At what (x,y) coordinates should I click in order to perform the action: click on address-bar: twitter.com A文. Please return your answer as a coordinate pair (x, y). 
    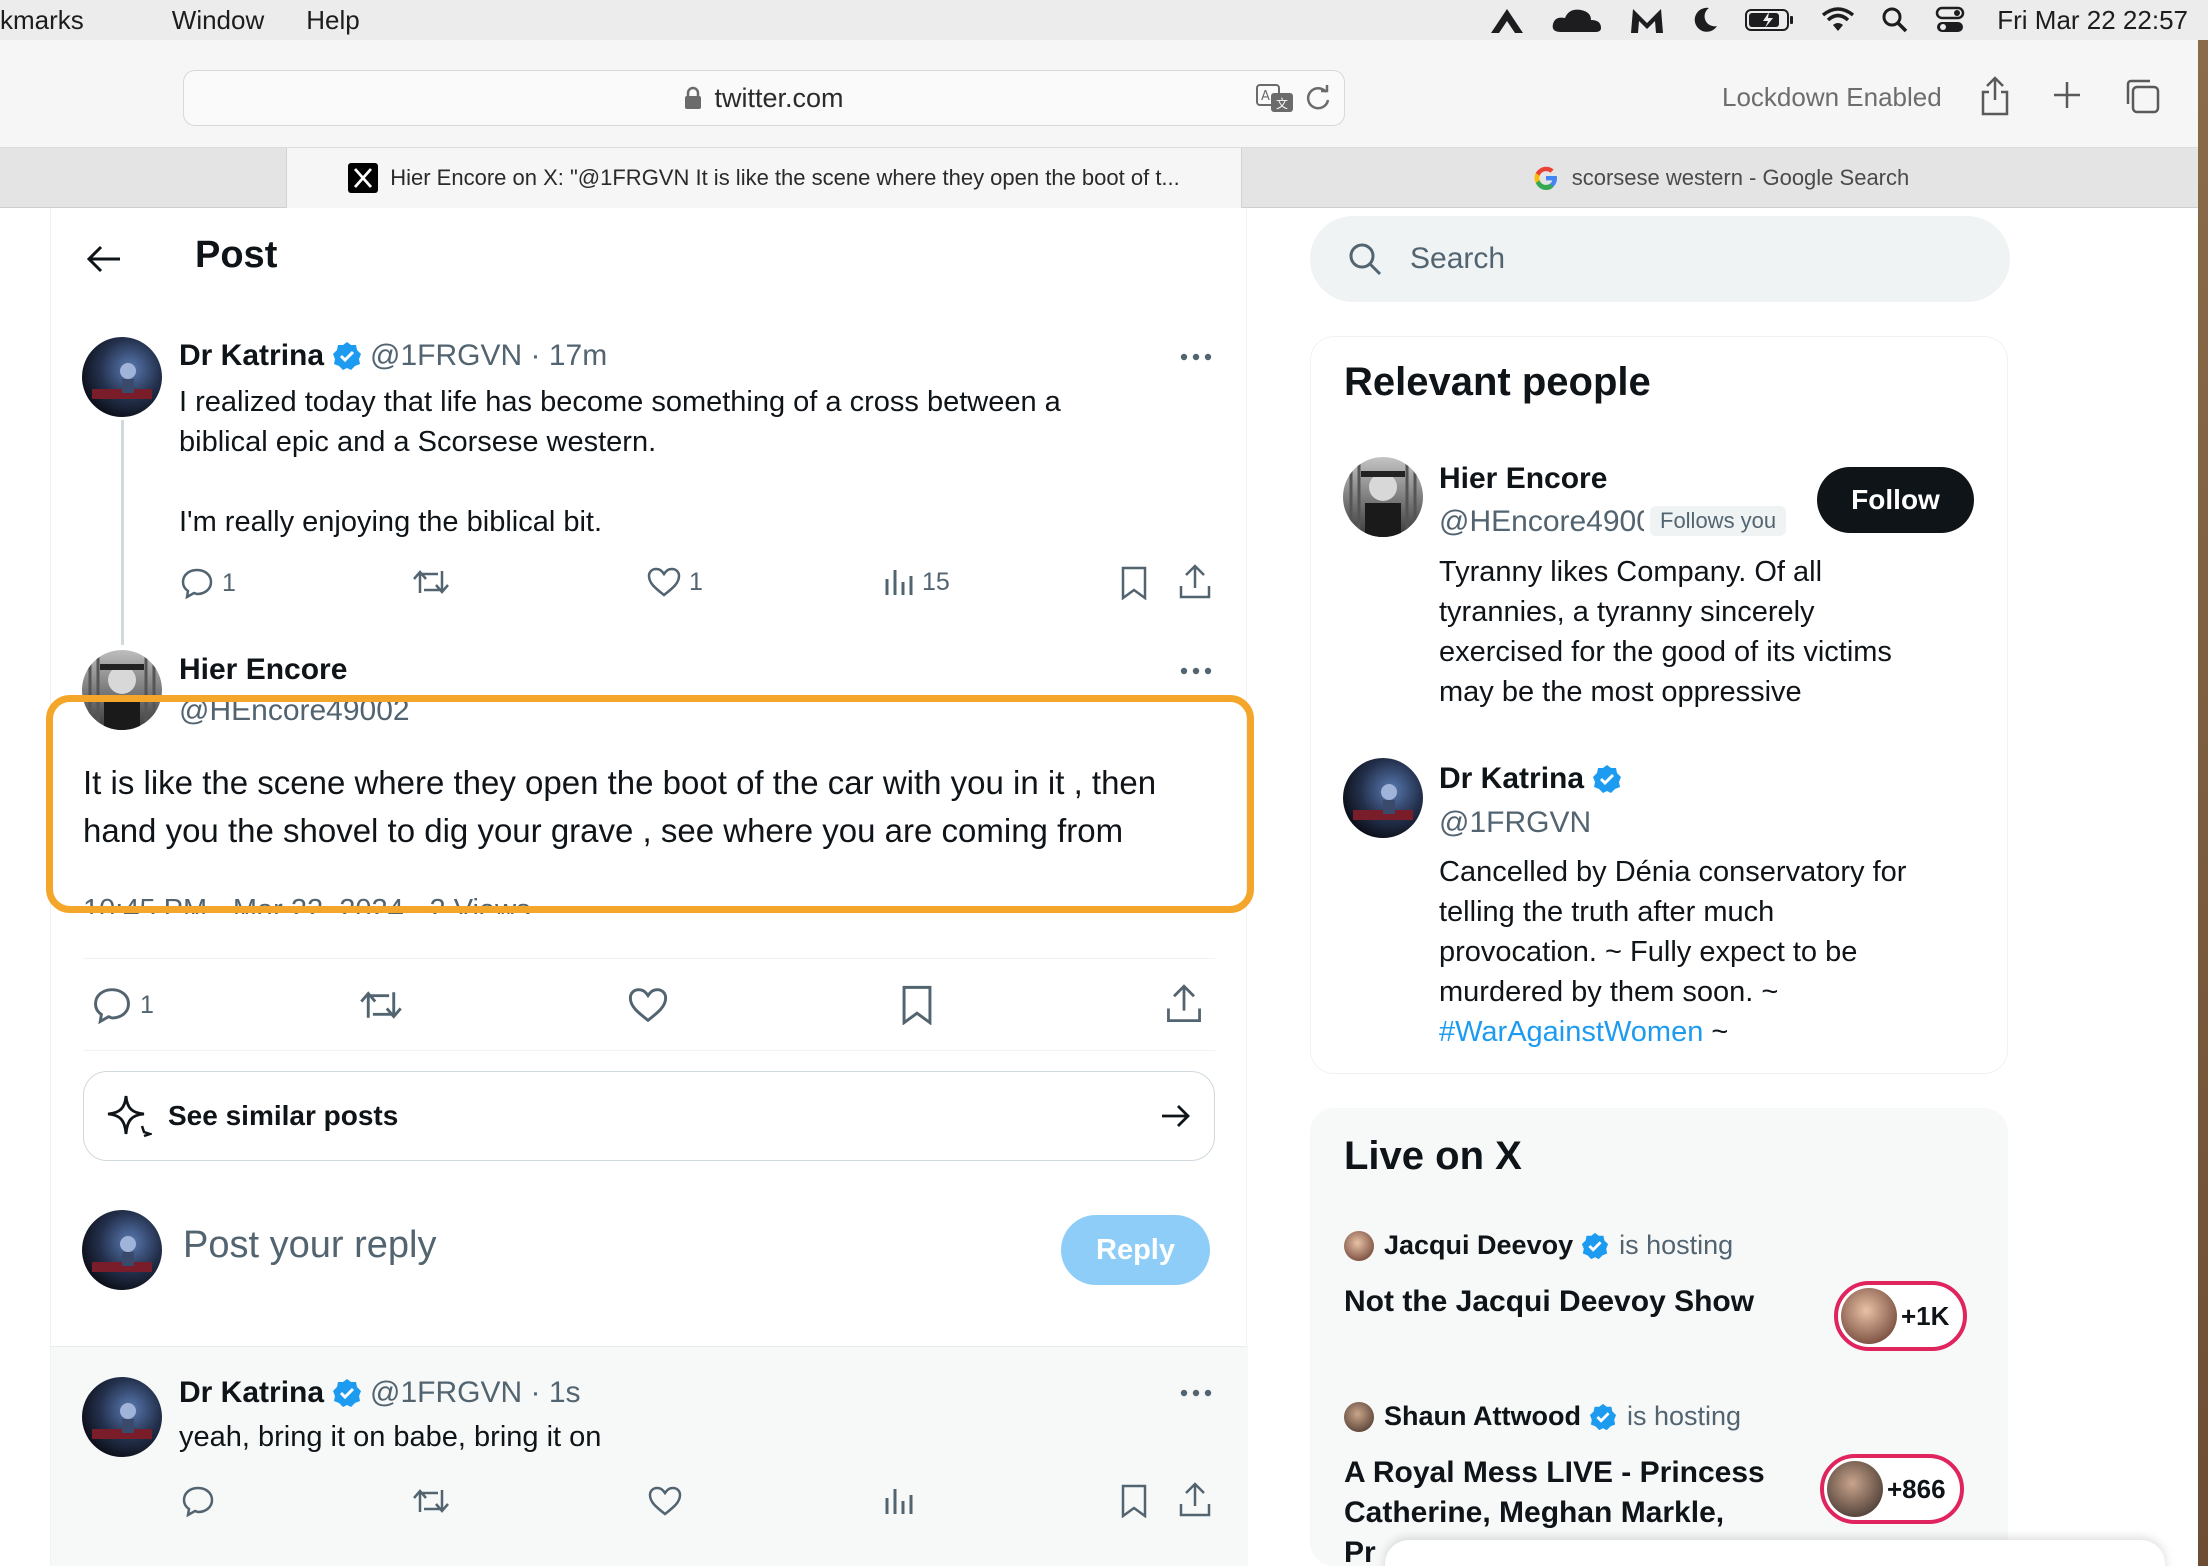
    Looking at the image, I should click on (764, 98).